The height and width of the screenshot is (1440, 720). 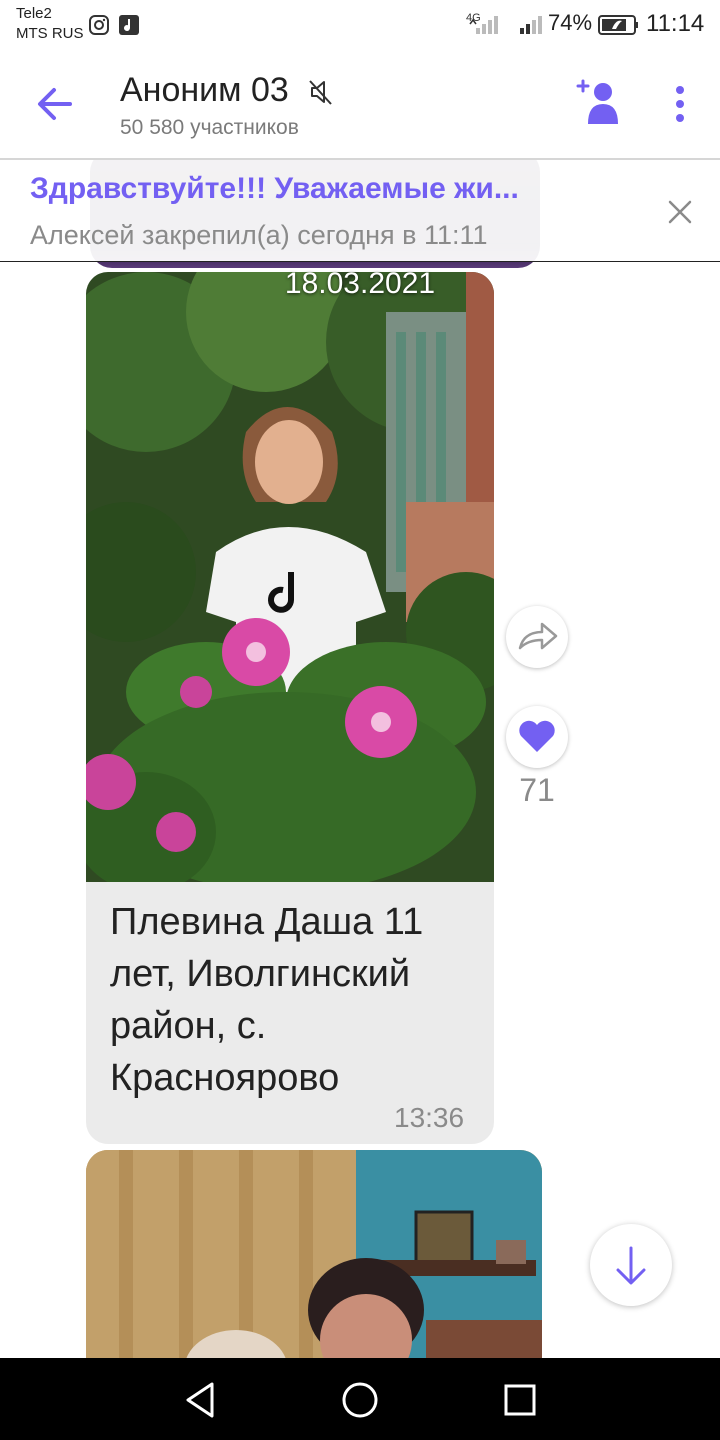 I want to click on signal-2-icon, so click(x=531, y=25).